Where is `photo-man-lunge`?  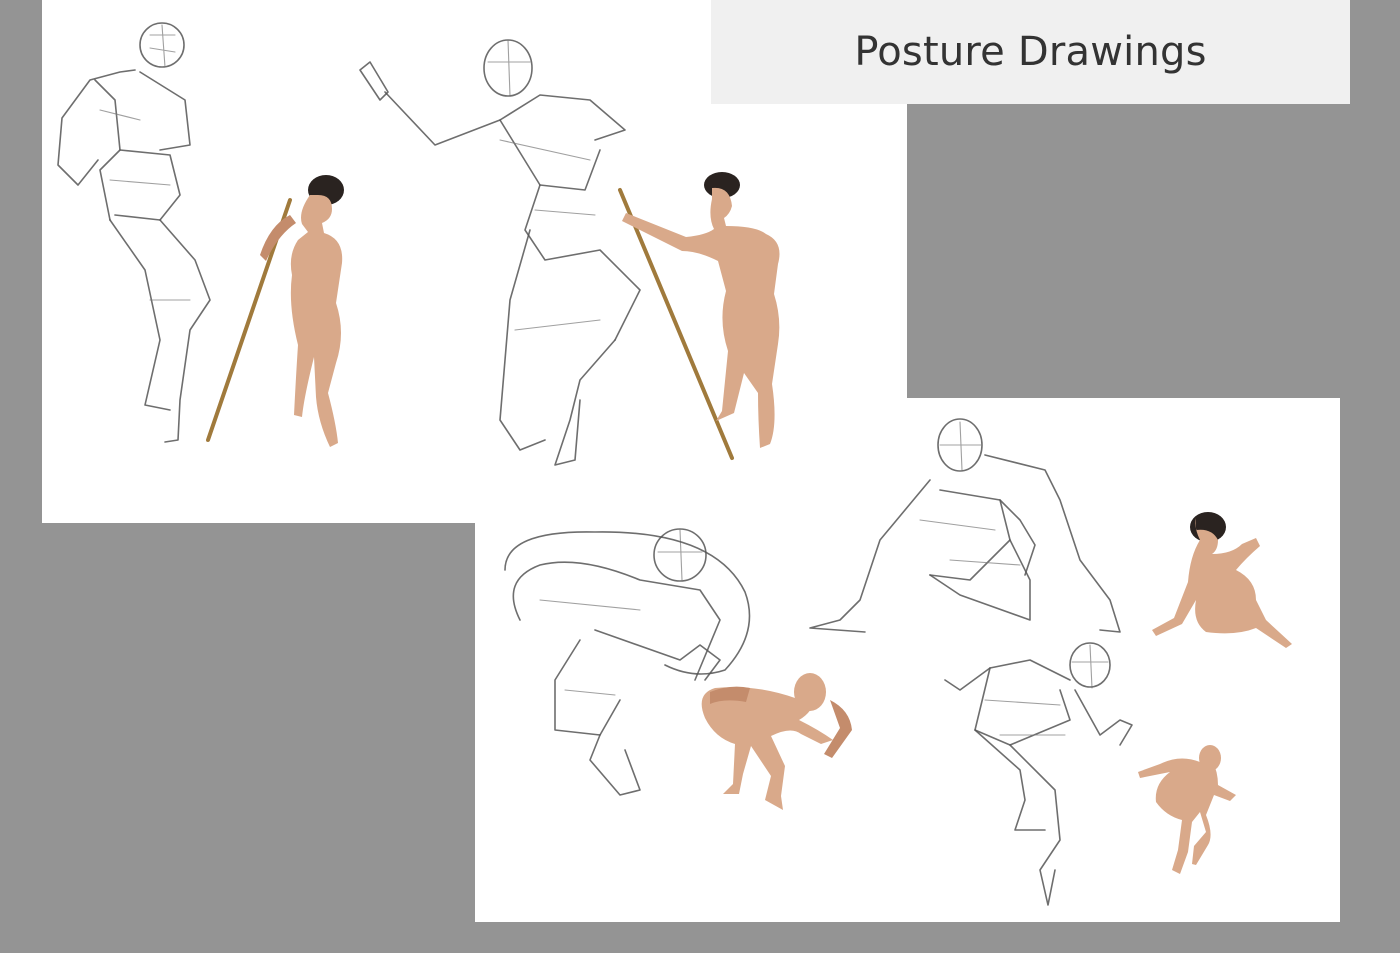 photo-man-lunge is located at coordinates (1187, 809).